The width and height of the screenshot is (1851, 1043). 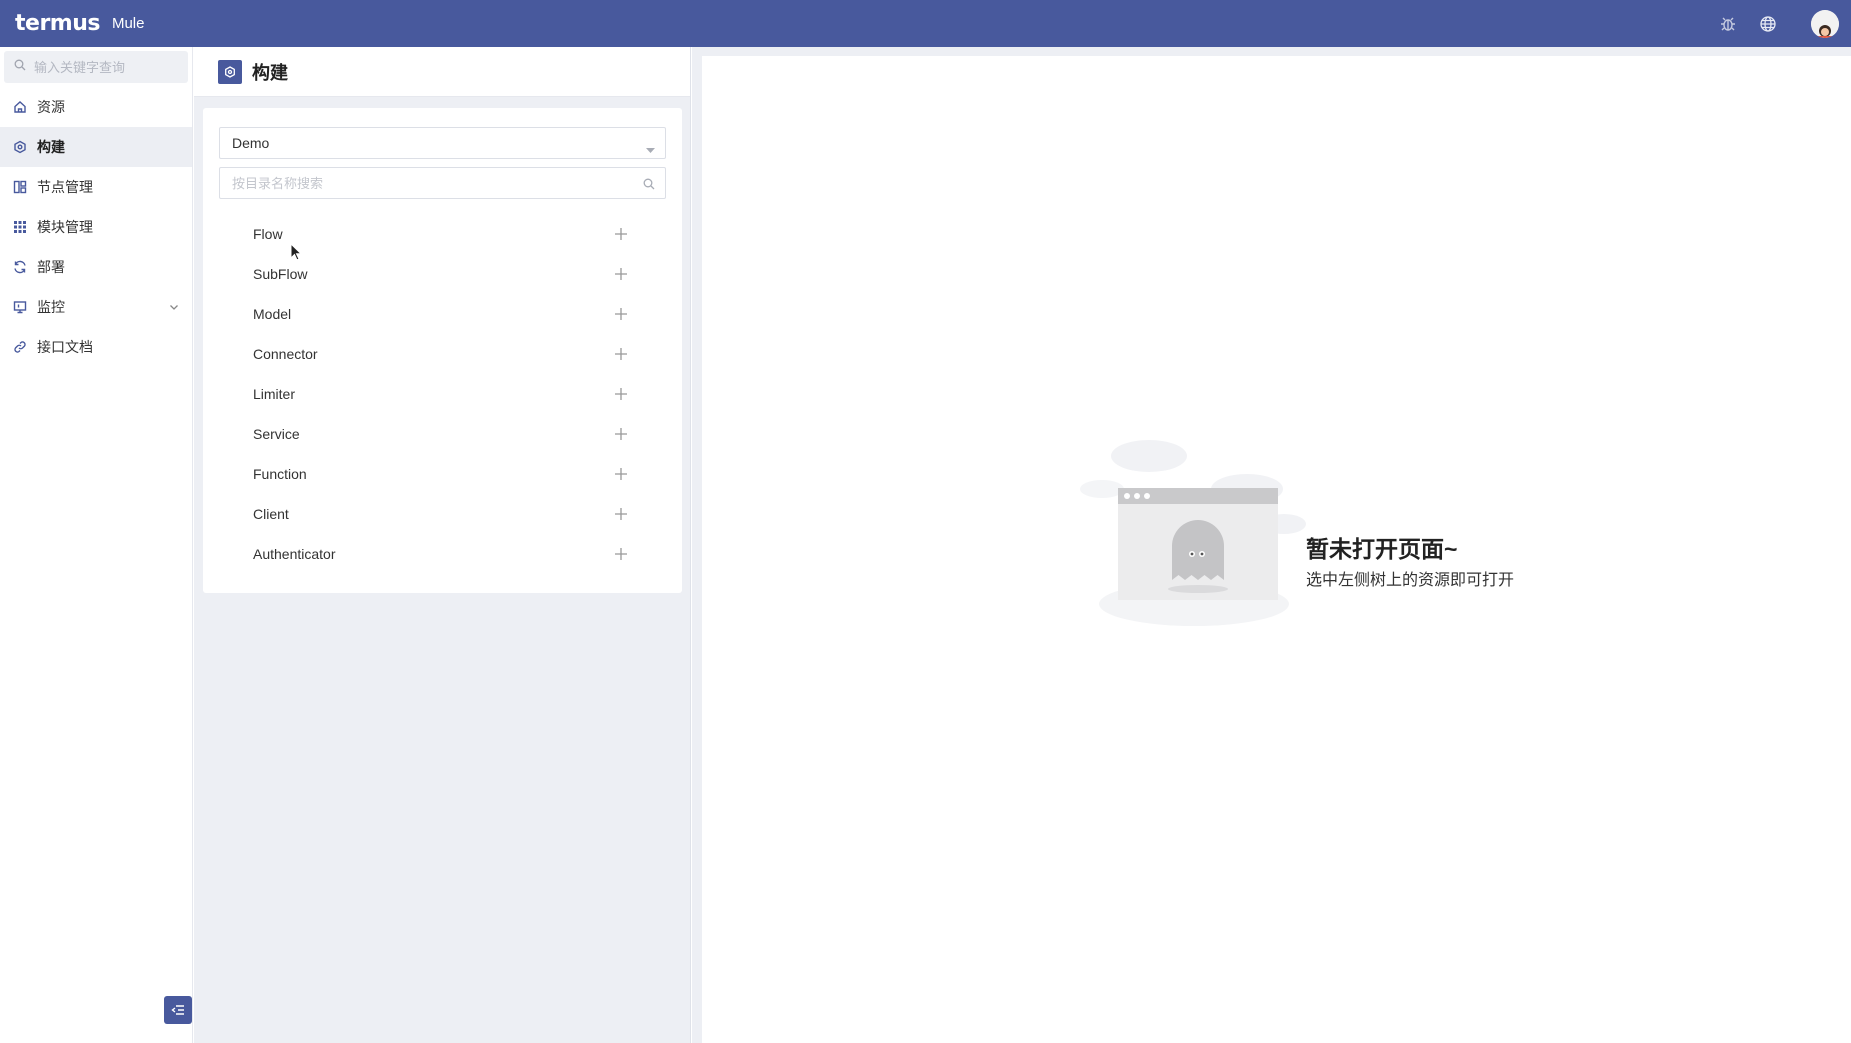 I want to click on sidebar-item-label: 接口文档, so click(x=65, y=347).